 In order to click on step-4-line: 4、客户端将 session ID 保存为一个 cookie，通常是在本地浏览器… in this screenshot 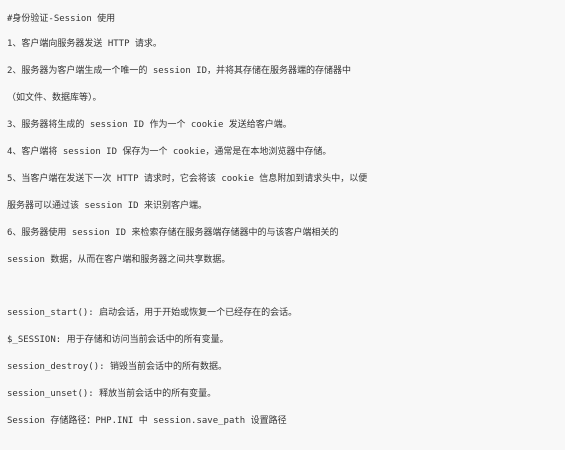, I will do `click(169, 152)`.